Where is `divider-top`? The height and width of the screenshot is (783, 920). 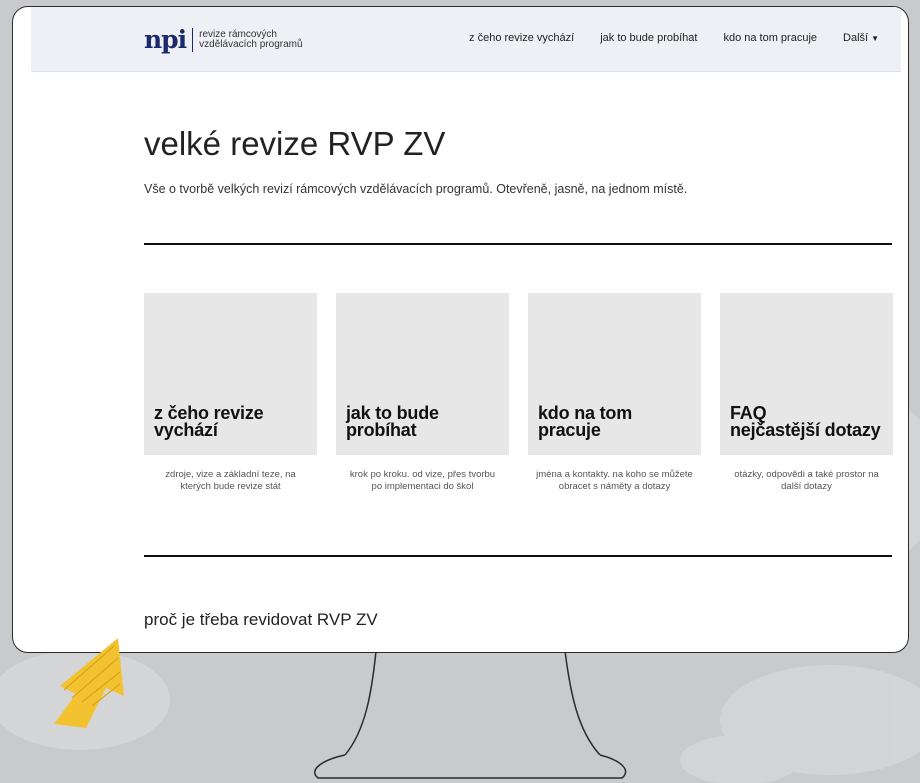 divider-top is located at coordinates (518, 244).